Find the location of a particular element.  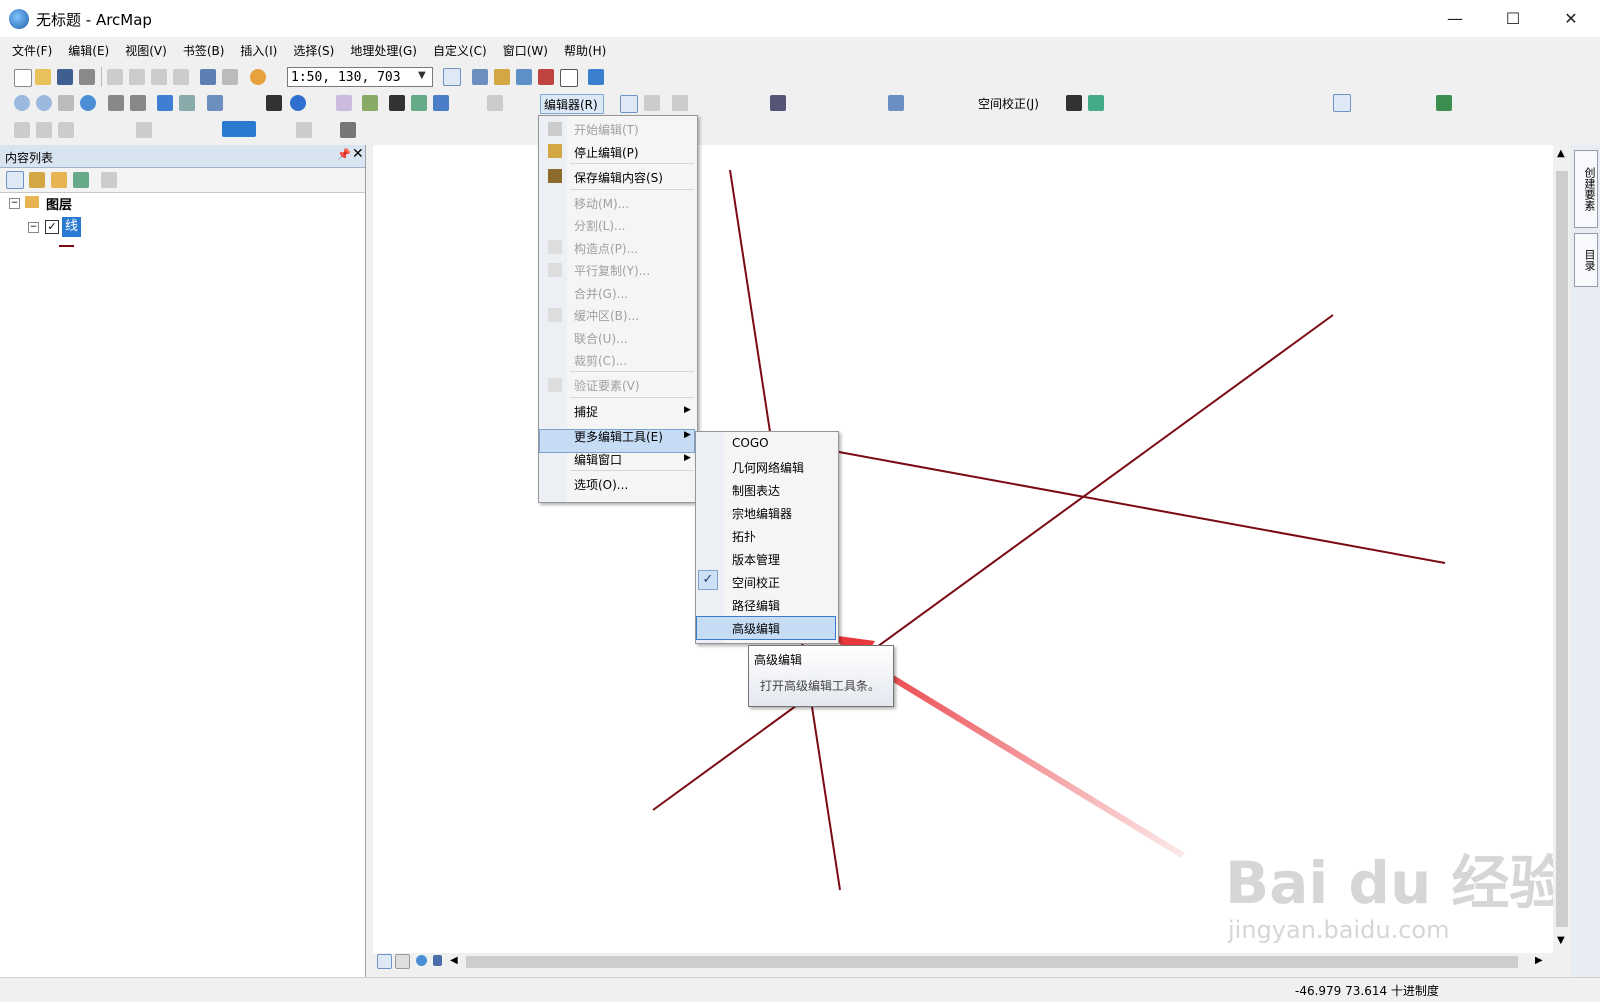

open-folder-icon is located at coordinates (43, 77).